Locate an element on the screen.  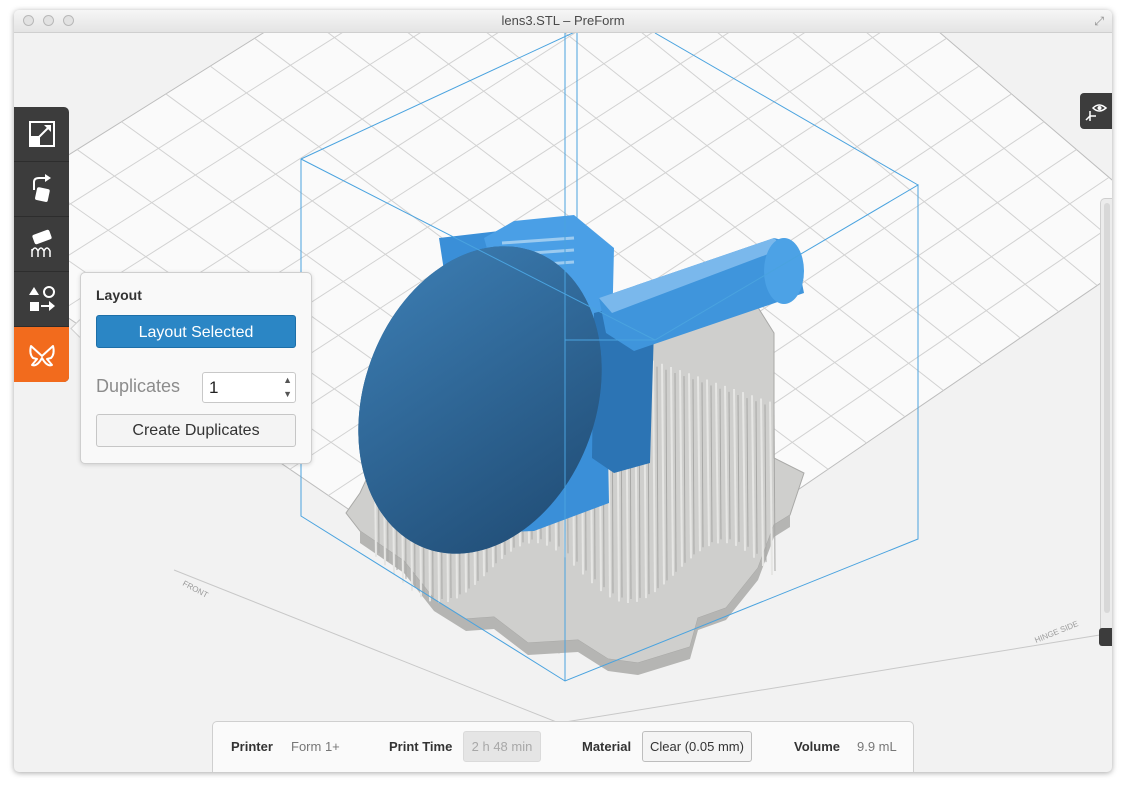
tool-orient-button is located at coordinates (41, 189).